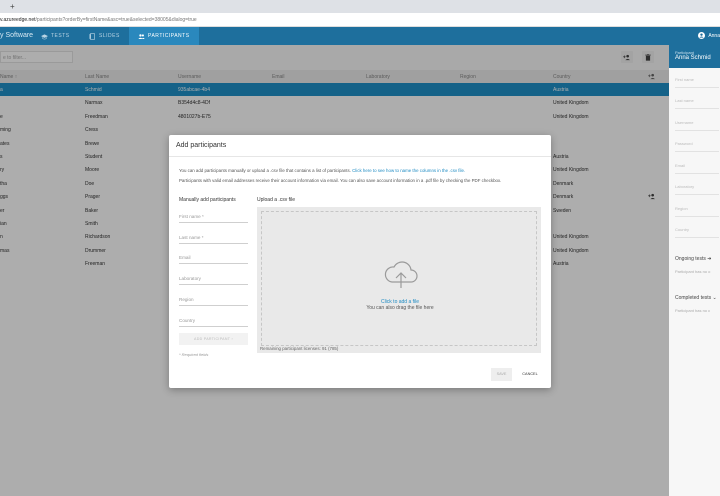  I want to click on last-name-field: Last name *, so click(213, 237).